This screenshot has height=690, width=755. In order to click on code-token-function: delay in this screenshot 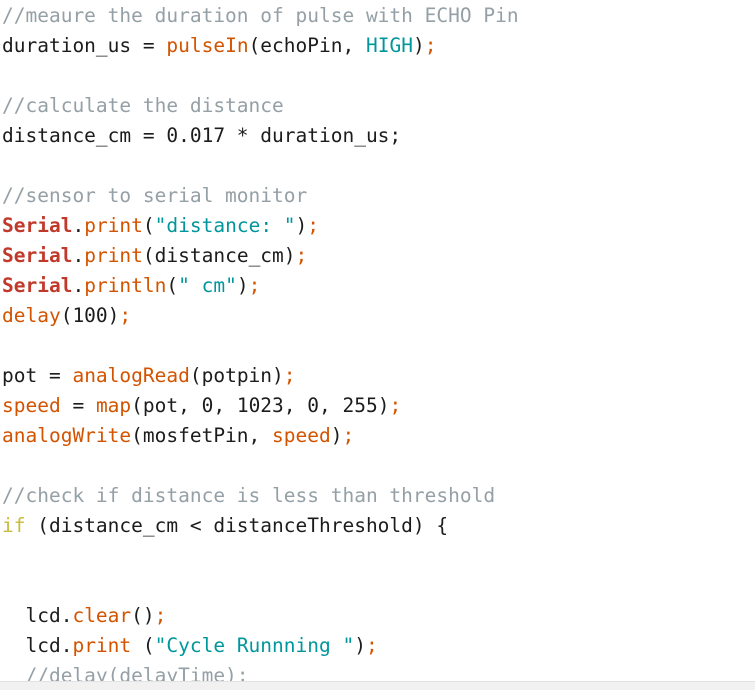, I will do `click(31, 315)`.